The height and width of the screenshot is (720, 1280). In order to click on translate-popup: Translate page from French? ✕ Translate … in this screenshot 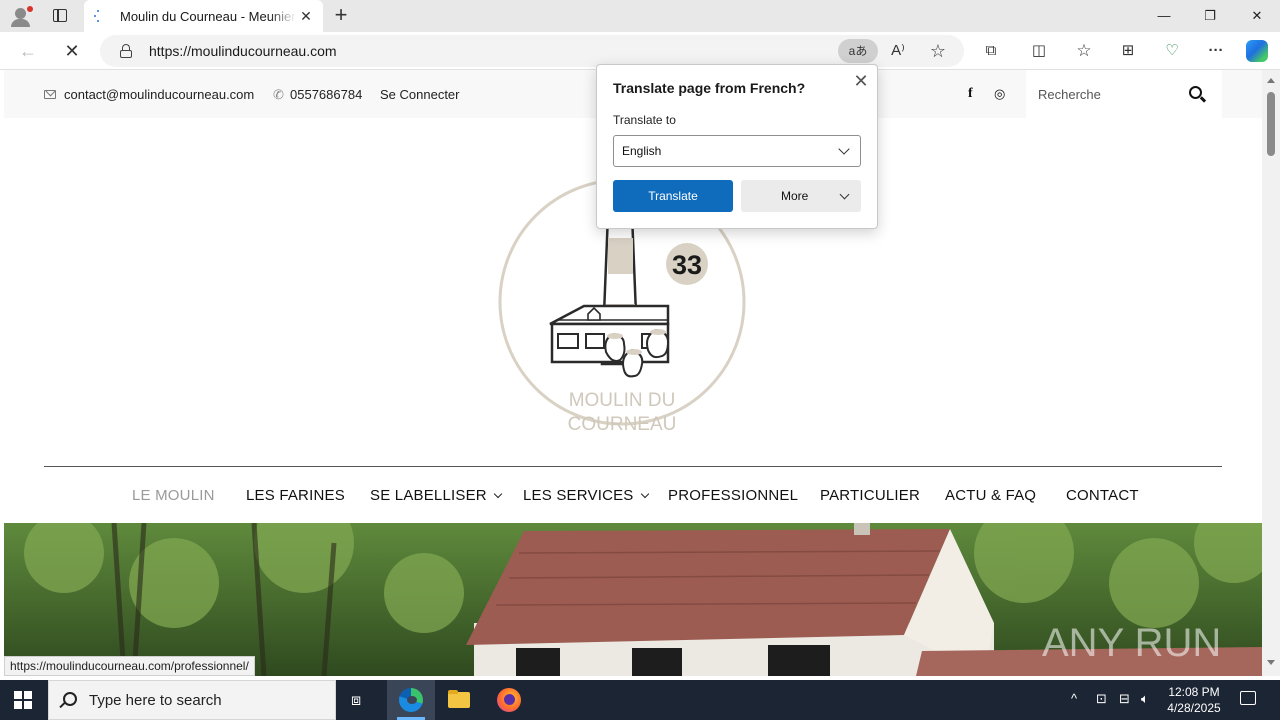, I will do `click(737, 146)`.